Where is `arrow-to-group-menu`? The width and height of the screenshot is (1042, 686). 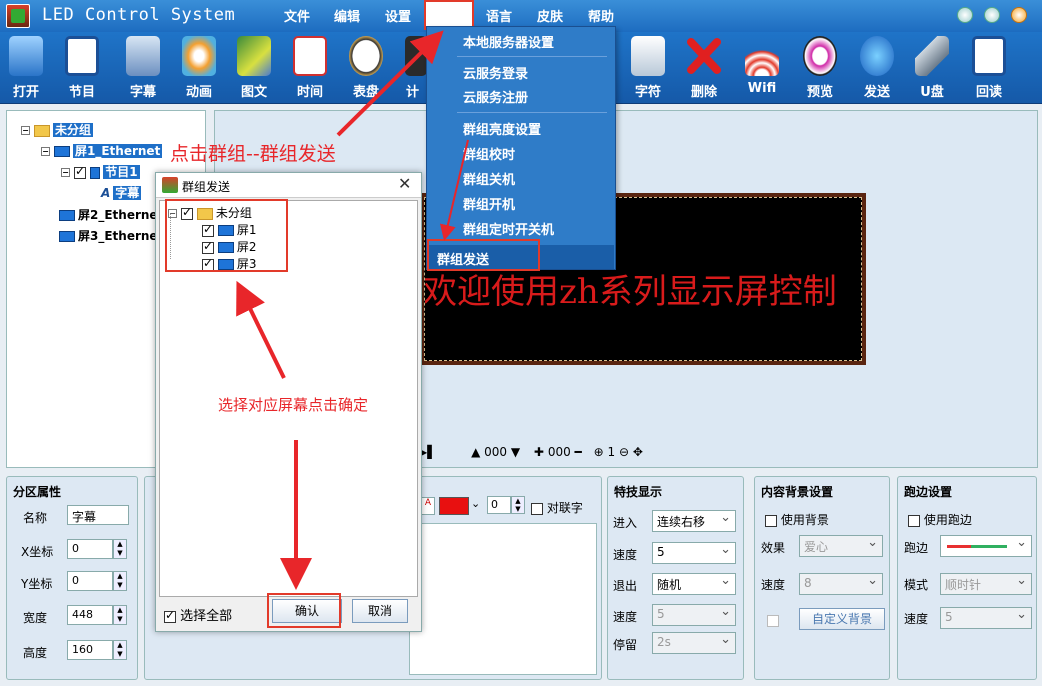 arrow-to-group-menu is located at coordinates (390, 83).